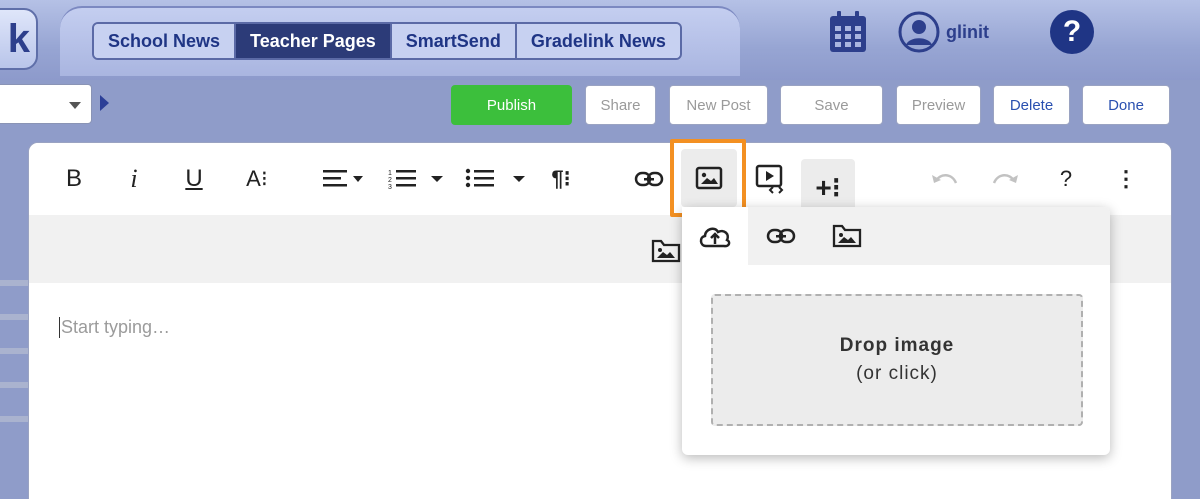 The image size is (1200, 499). I want to click on italic-button: i, so click(134, 179).